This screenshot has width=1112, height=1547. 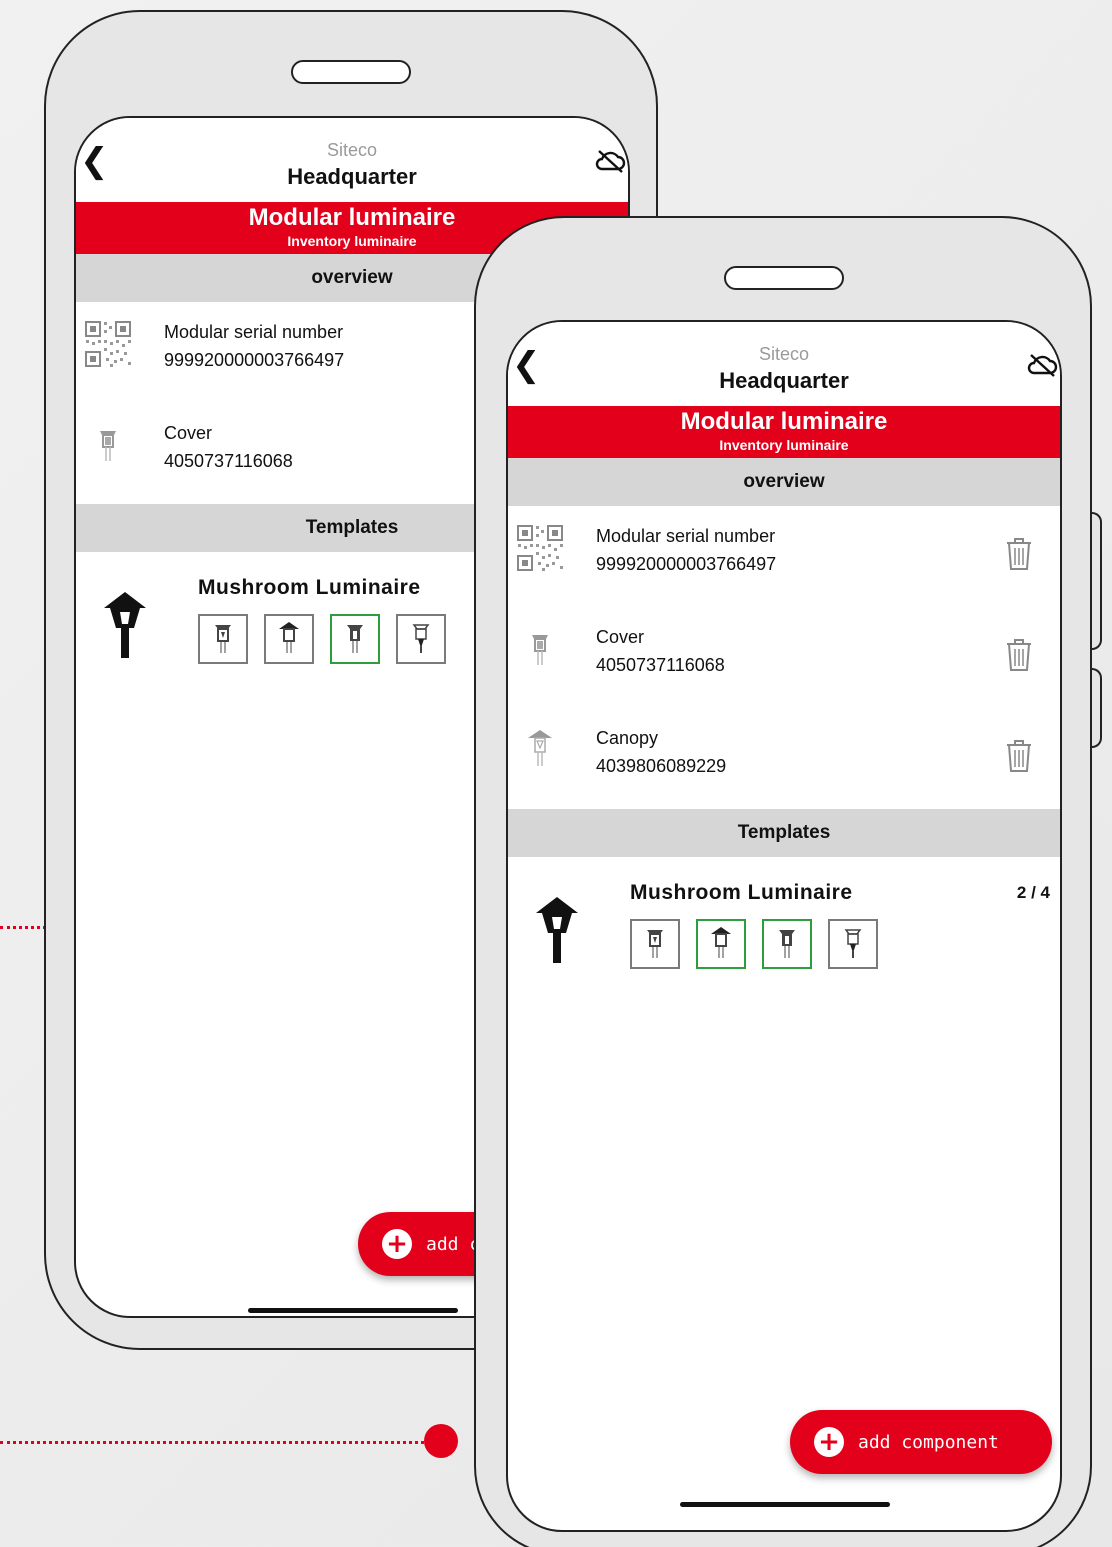 I want to click on canopy-component-icon, so click(x=540, y=748).